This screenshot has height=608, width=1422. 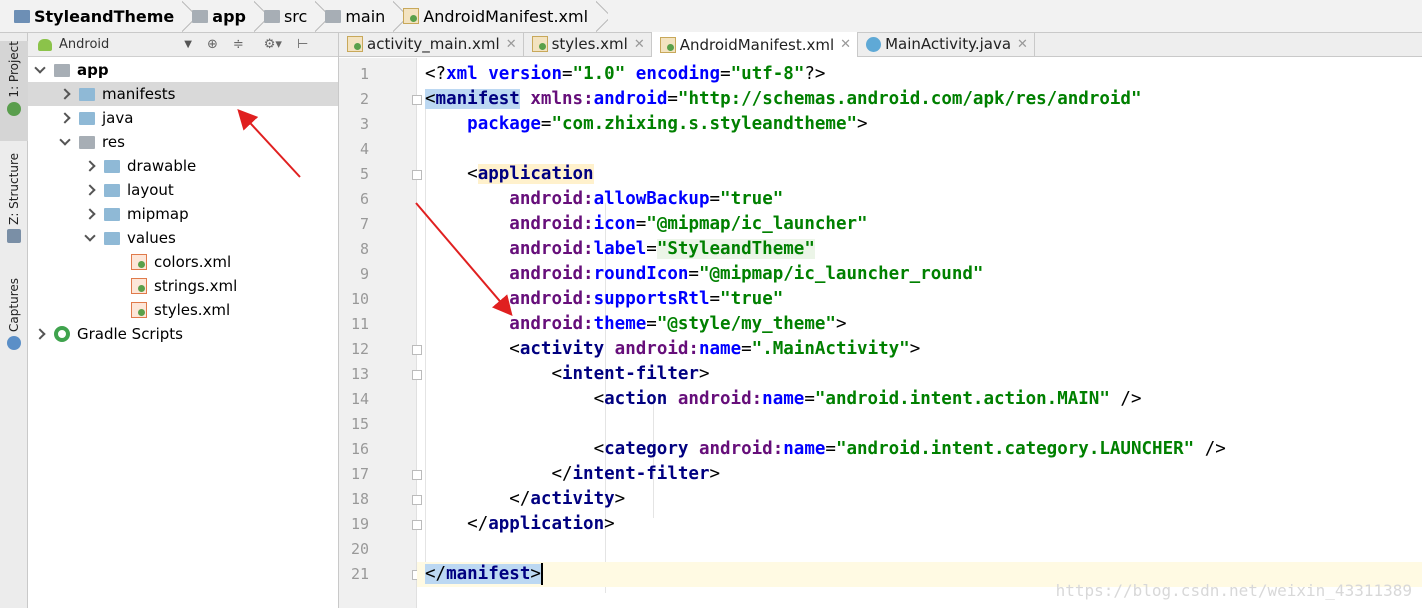 I want to click on android-icon, so click(x=45, y=44).